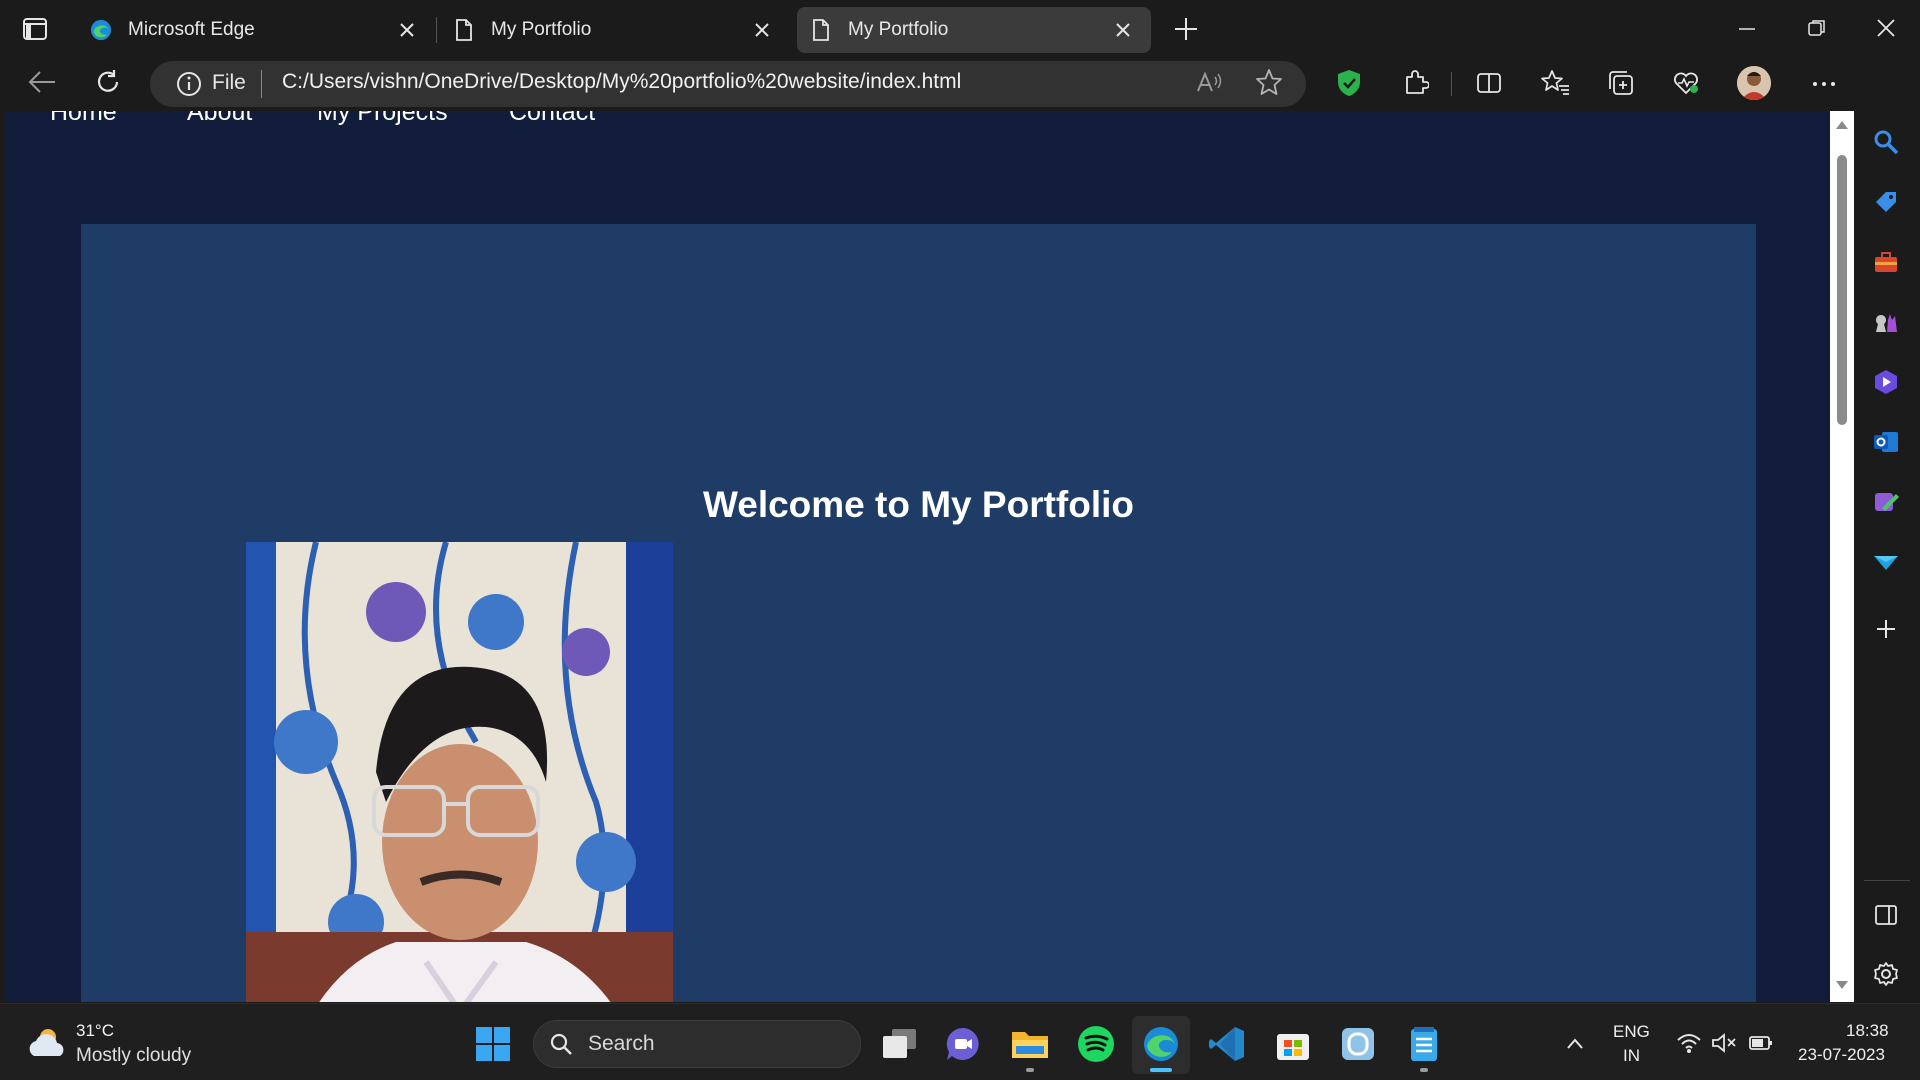 Image resolution: width=1920 pixels, height=1080 pixels. What do you see at coordinates (1349, 83) in the screenshot?
I see `shield-extension-icon` at bounding box center [1349, 83].